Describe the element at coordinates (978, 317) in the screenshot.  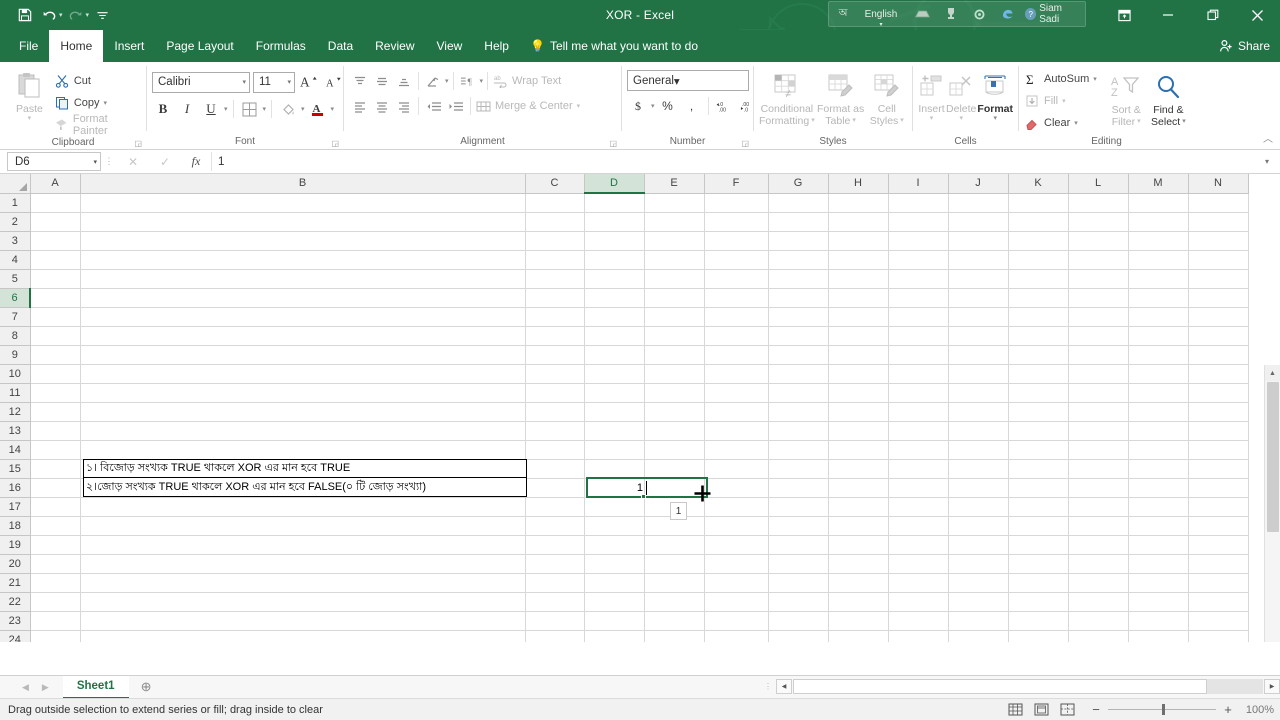
I see `cell-J7` at that location.